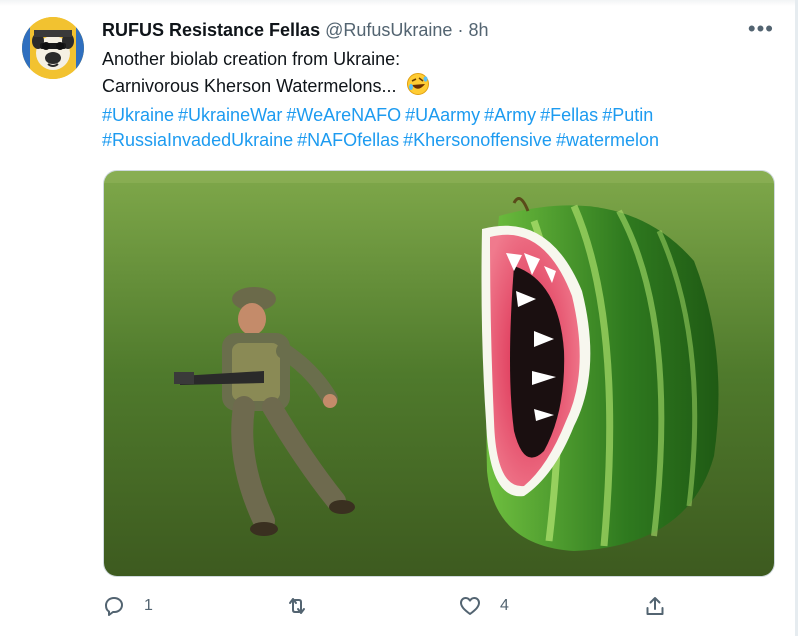  I want to click on like-button: 4, so click(483, 606).